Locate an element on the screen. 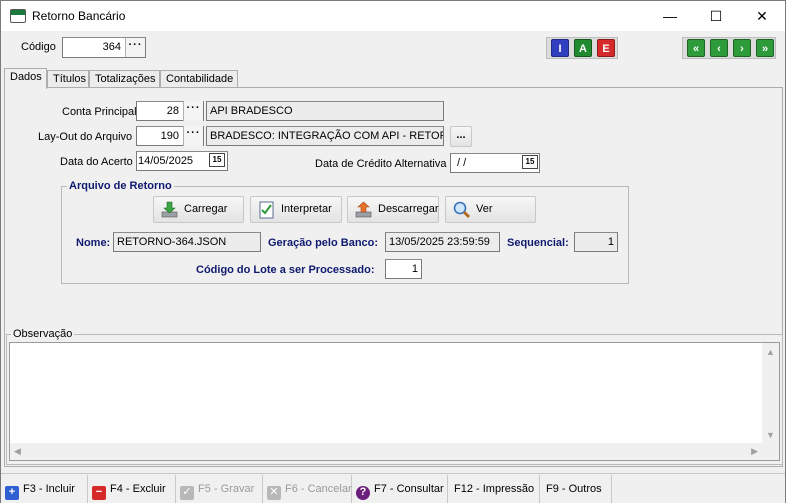 The height and width of the screenshot is (503, 786). codigo-label: Código is located at coordinates (38, 47).